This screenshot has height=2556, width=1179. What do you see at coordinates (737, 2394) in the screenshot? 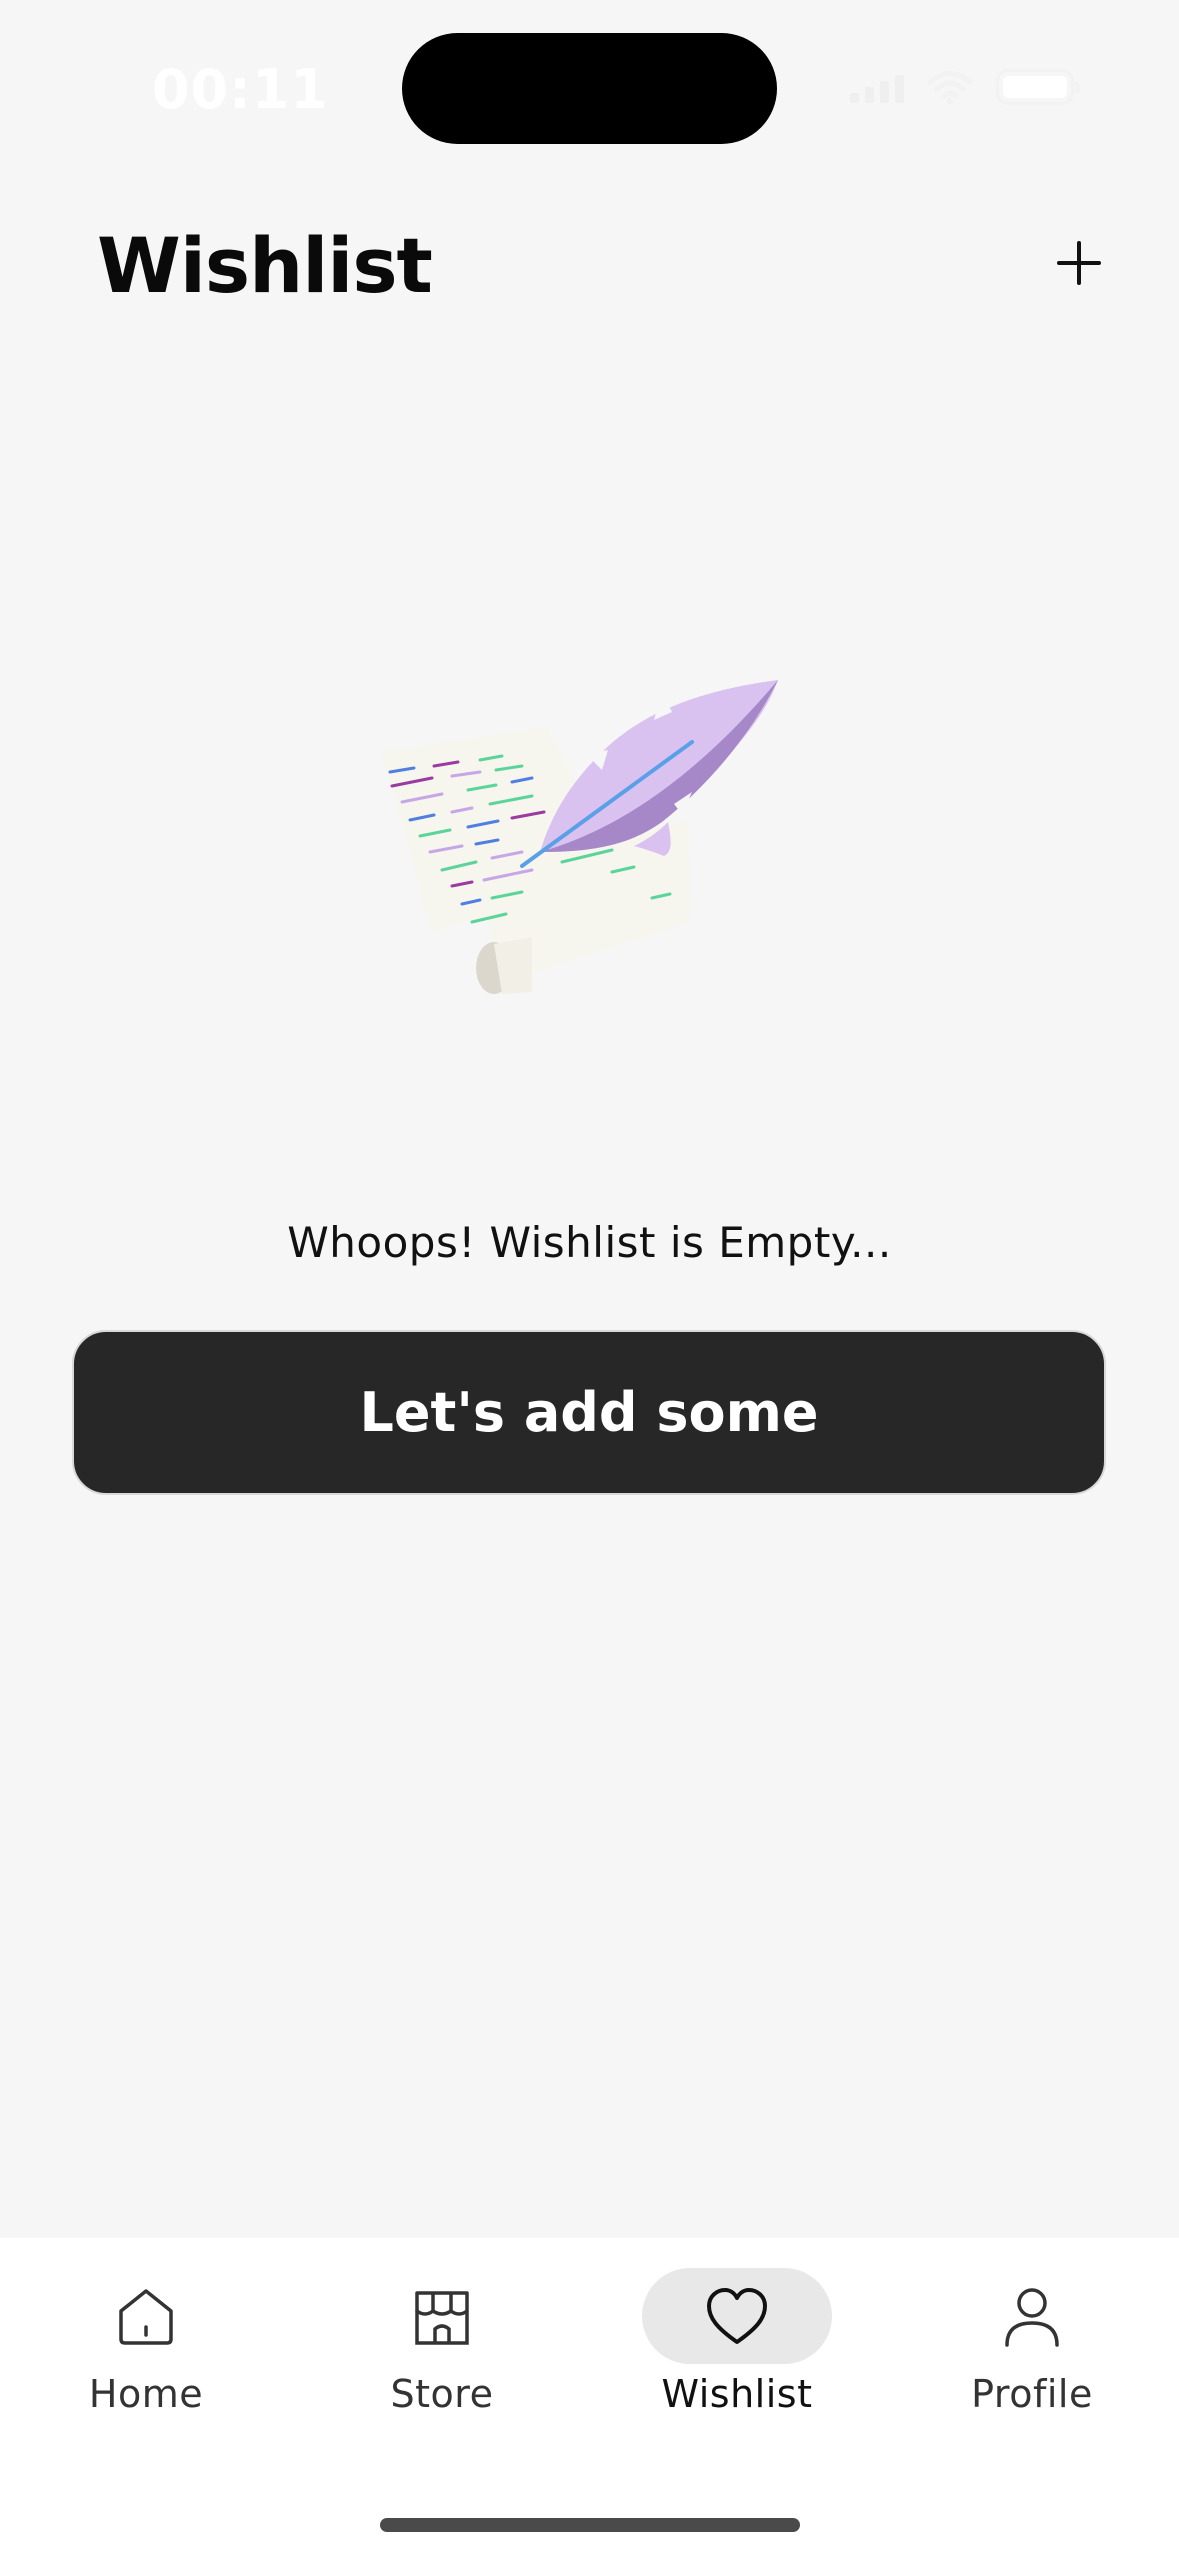
I see `tab-label: Wishlist` at bounding box center [737, 2394].